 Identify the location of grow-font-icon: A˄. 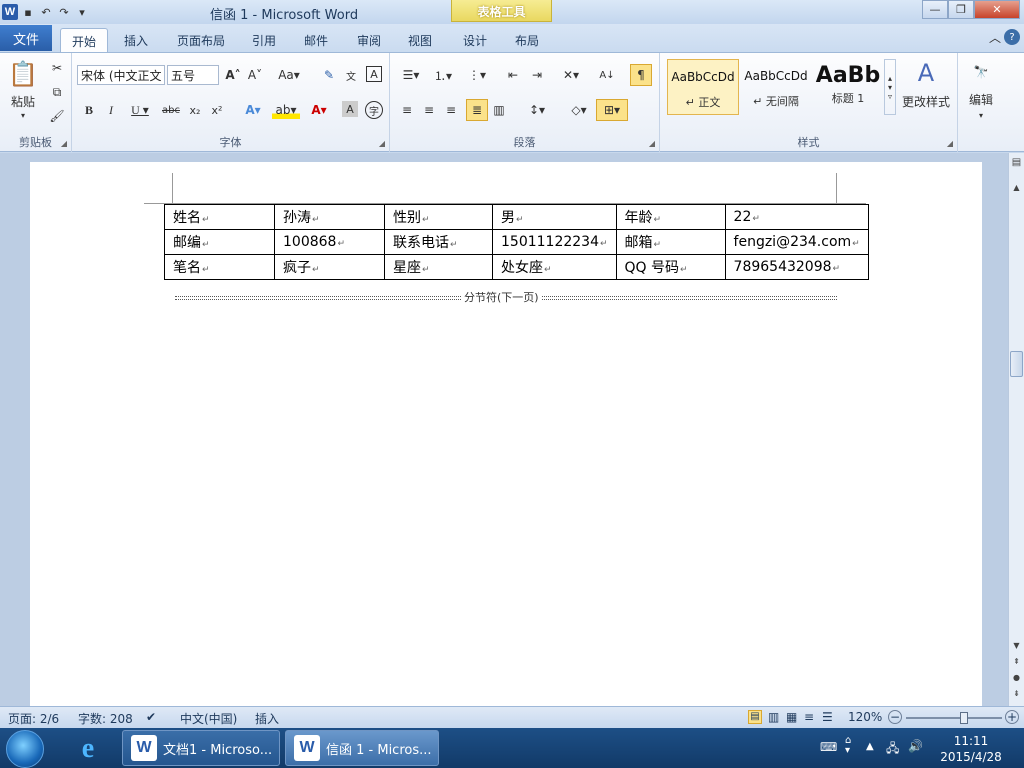
(233, 75).